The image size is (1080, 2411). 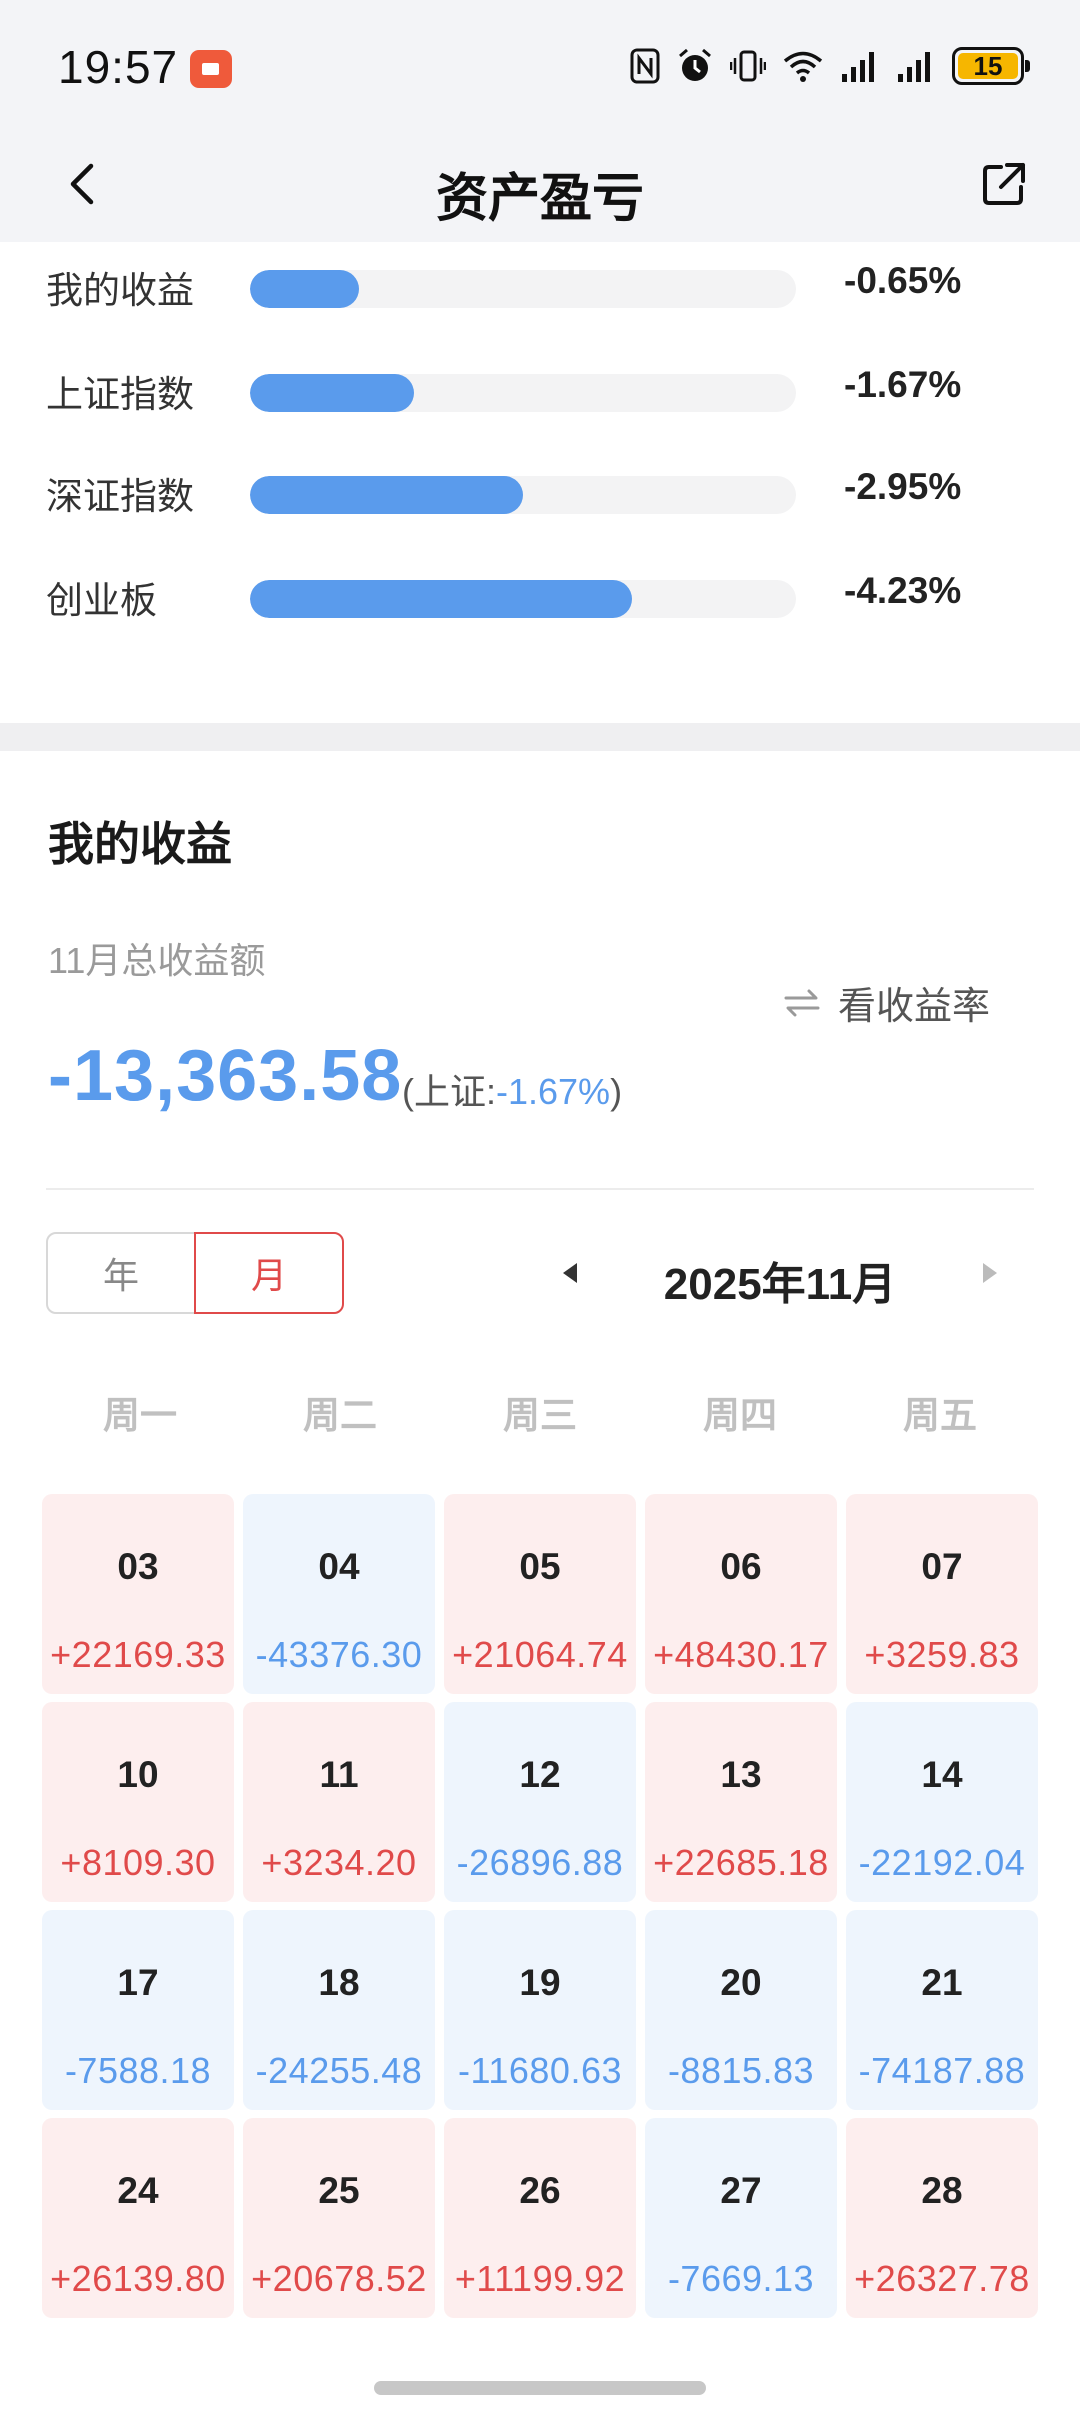 I want to click on calendar-day-profit: -22192.04, so click(x=942, y=1862).